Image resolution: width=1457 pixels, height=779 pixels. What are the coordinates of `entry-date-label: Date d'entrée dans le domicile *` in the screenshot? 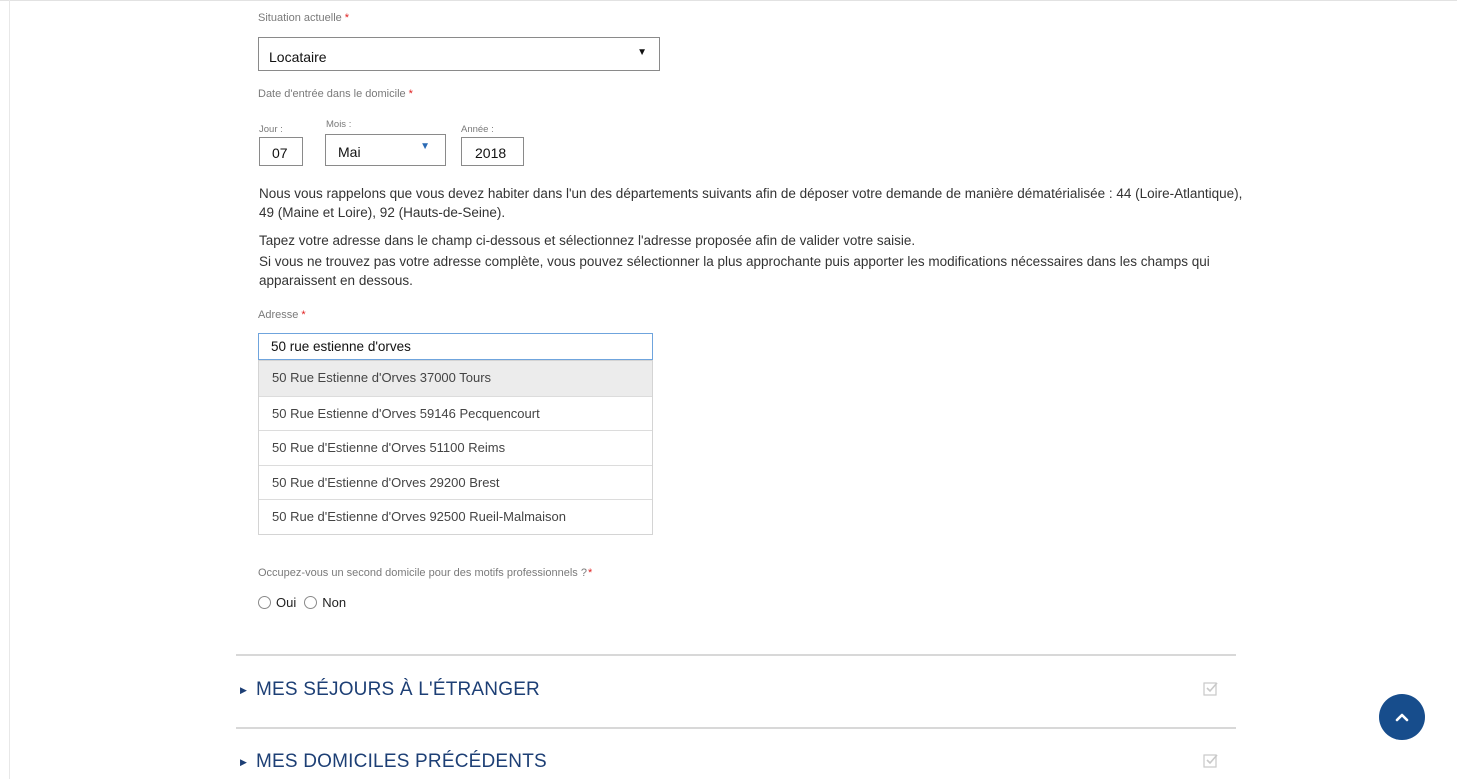 It's located at (335, 94).